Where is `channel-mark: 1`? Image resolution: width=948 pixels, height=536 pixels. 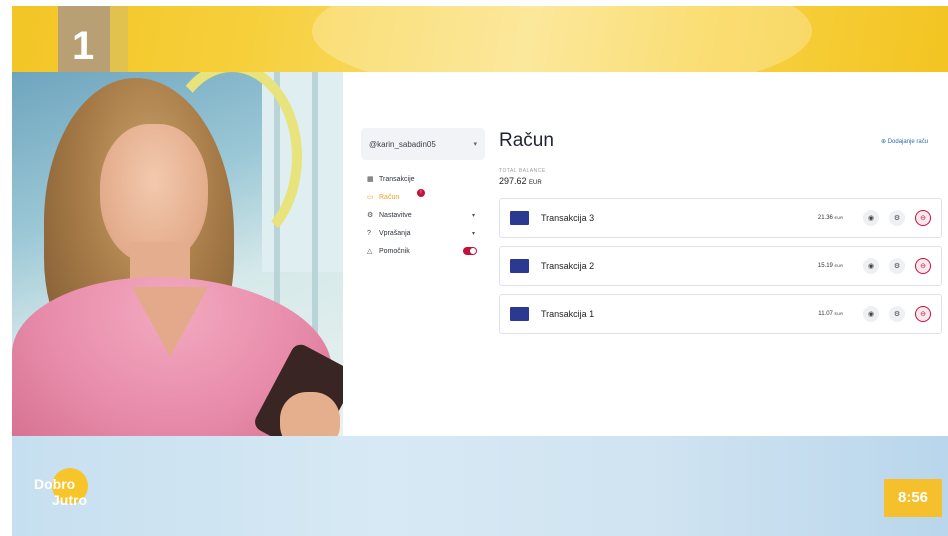
channel-mark: 1 is located at coordinates (83, 46).